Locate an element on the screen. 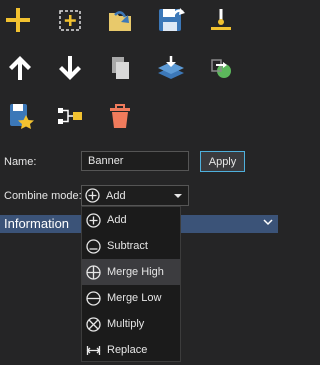 This screenshot has height=365, width=320. option-label: Replace is located at coordinates (127, 350).